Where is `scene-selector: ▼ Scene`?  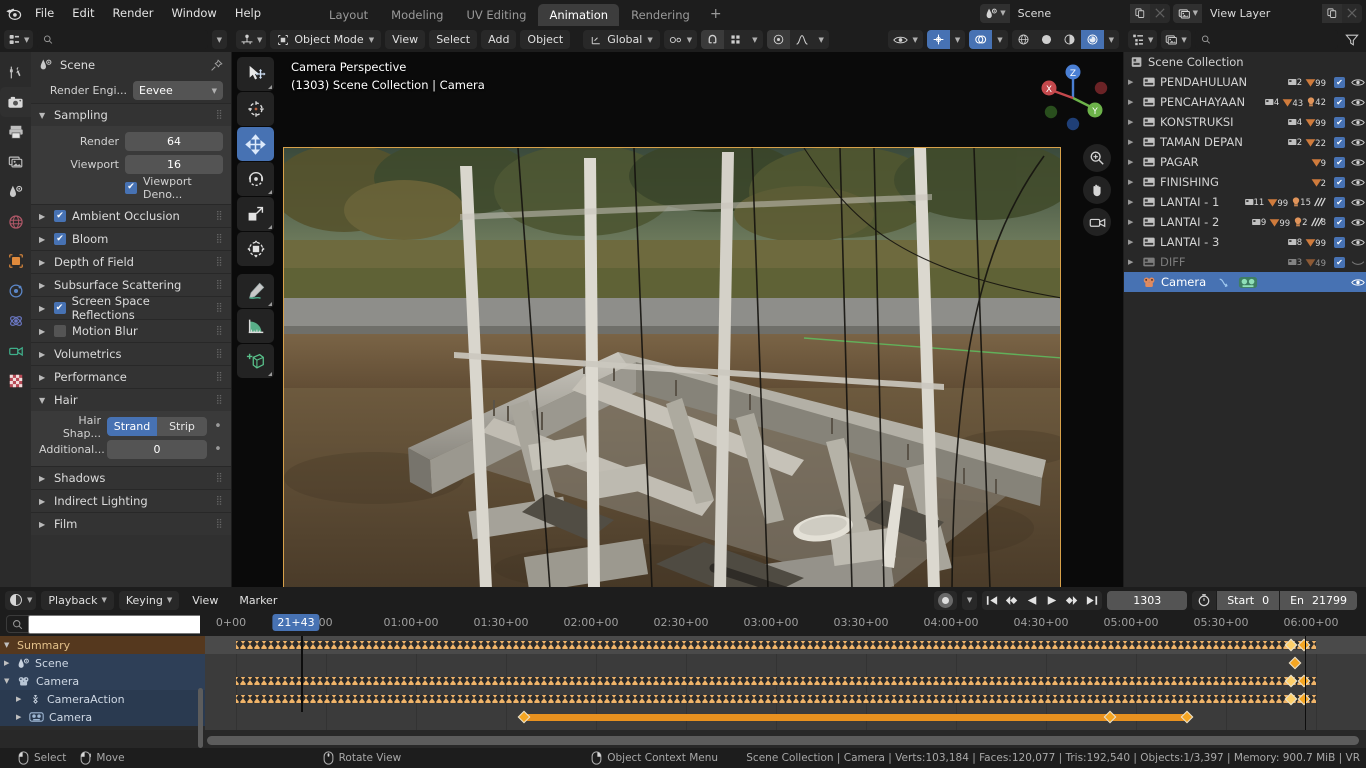
scene-selector: ▼ Scene is located at coordinates (1075, 13).